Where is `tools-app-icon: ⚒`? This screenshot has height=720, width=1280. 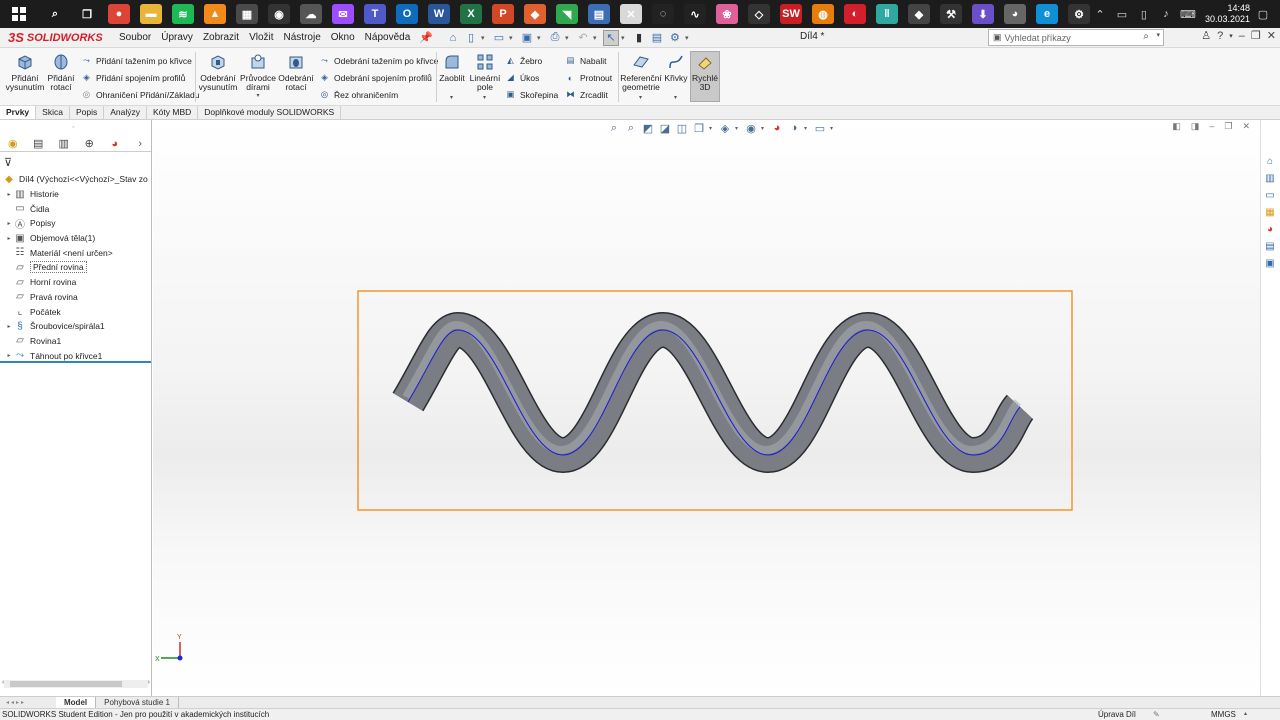 tools-app-icon: ⚒ is located at coordinates (951, 14).